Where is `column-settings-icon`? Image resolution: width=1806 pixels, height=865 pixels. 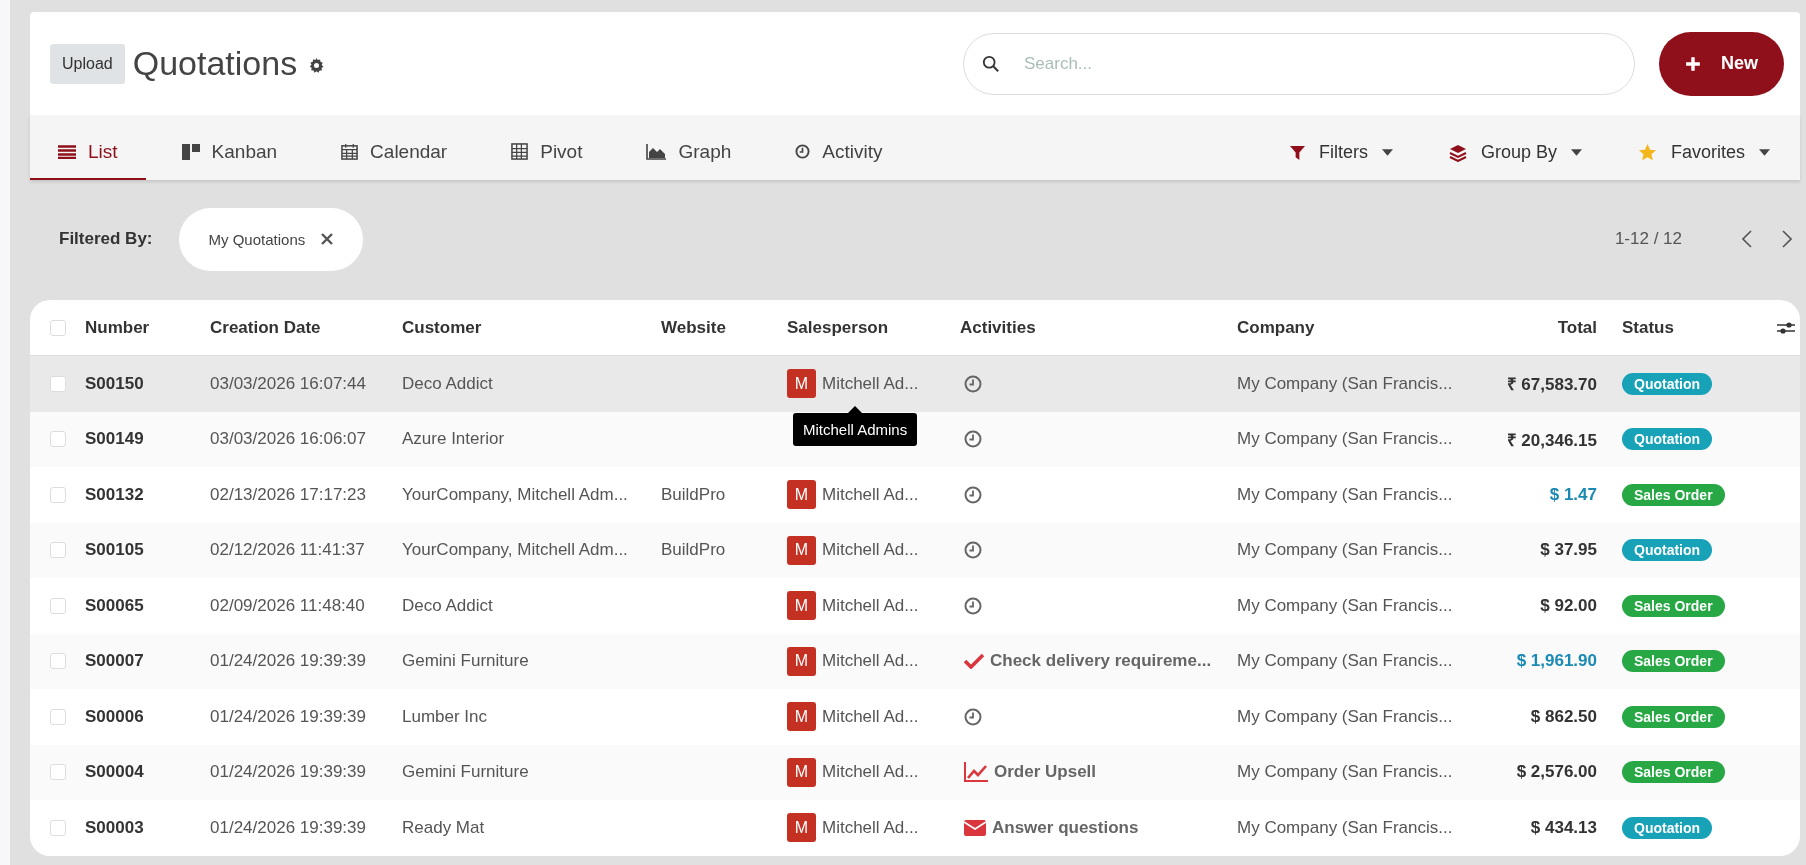
column-settings-icon is located at coordinates (1786, 327).